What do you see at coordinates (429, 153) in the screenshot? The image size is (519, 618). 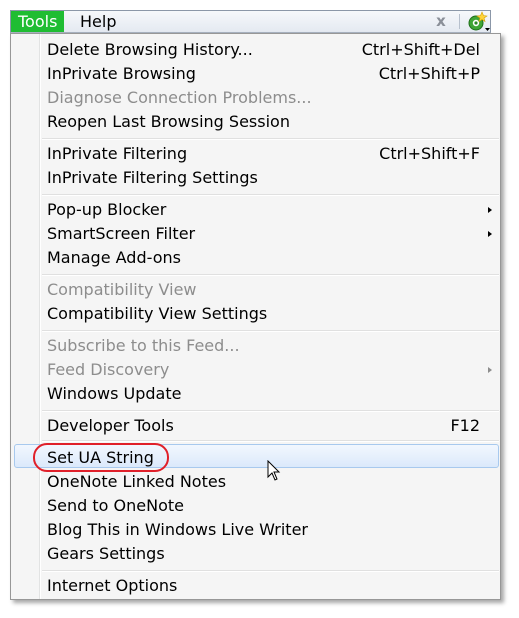 I see `menu-item-shortcut: Ctrl+Shift+F` at bounding box center [429, 153].